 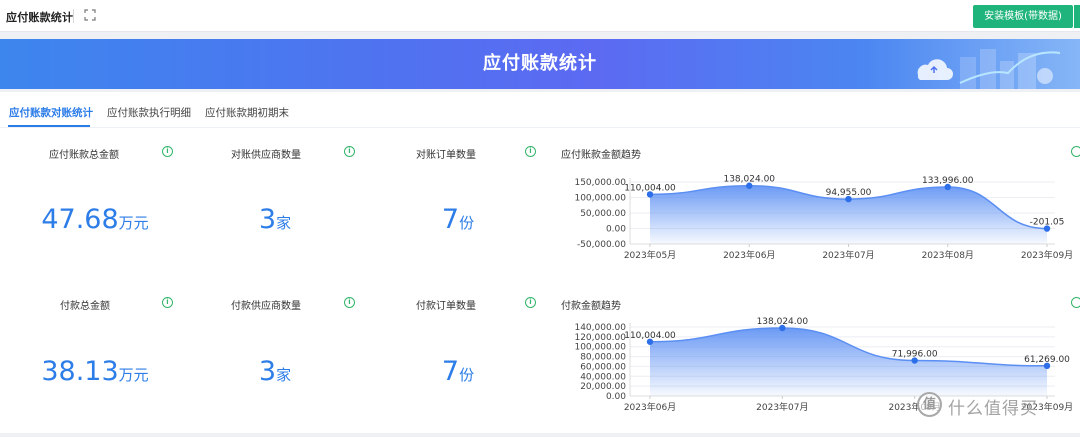 I want to click on kpi-label-recon-orders: 对账订单数量, so click(x=446, y=155).